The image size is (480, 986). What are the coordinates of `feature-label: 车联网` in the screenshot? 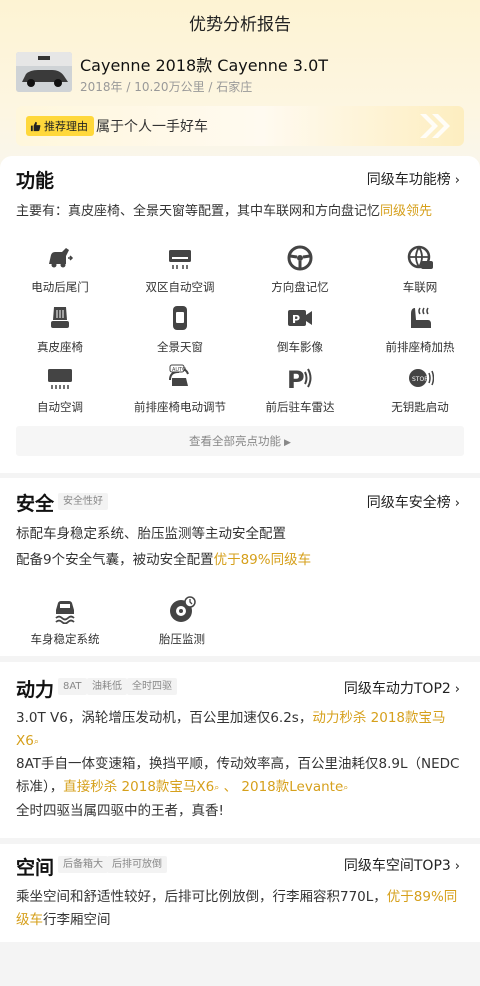 It's located at (420, 287).